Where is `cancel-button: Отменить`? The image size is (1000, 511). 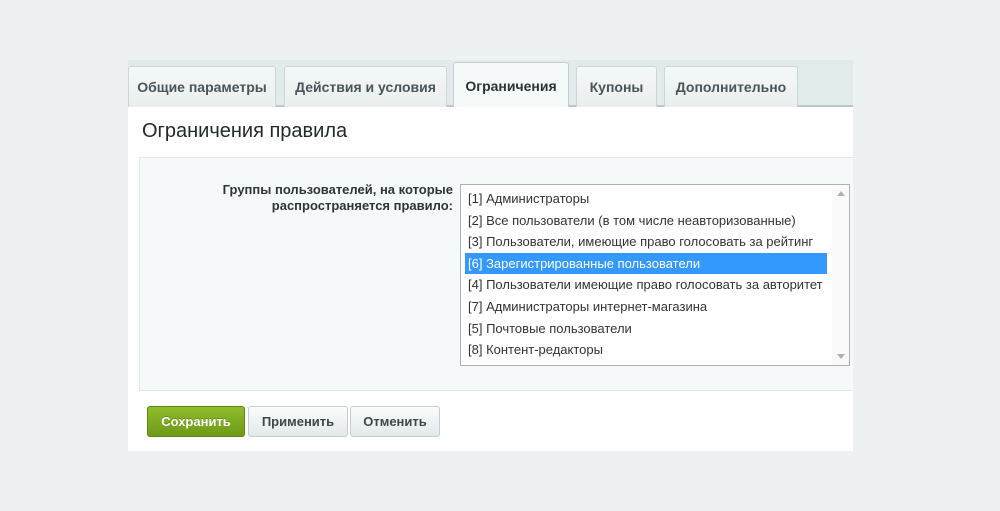 cancel-button: Отменить is located at coordinates (395, 421).